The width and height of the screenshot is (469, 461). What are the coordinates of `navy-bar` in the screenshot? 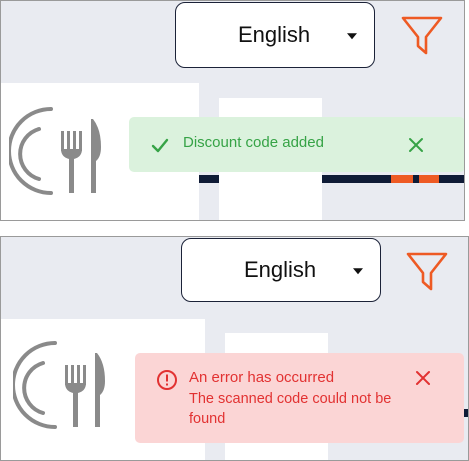 It's located at (209, 179).